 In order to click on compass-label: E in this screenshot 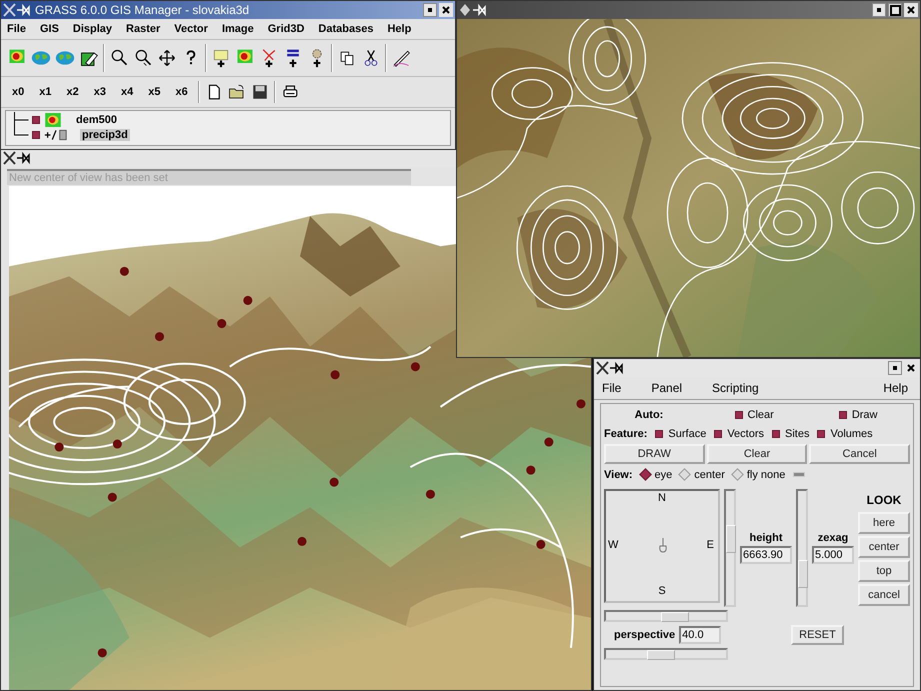, I will do `click(710, 544)`.